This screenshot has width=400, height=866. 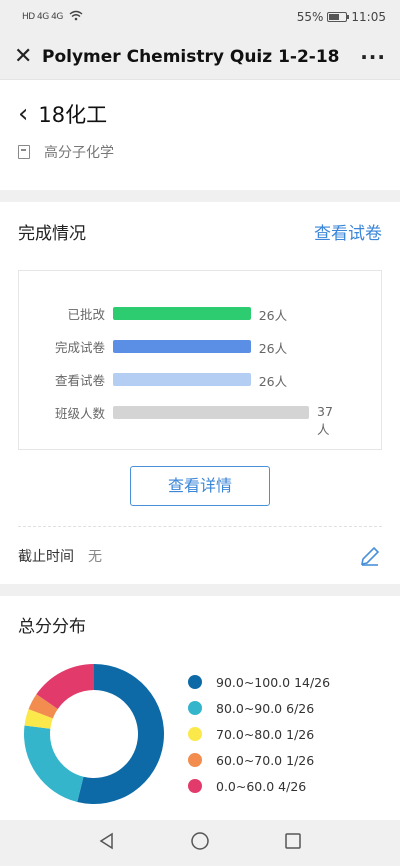 I want to click on legend-item: 70.0~80.0 1/26, so click(x=259, y=734).